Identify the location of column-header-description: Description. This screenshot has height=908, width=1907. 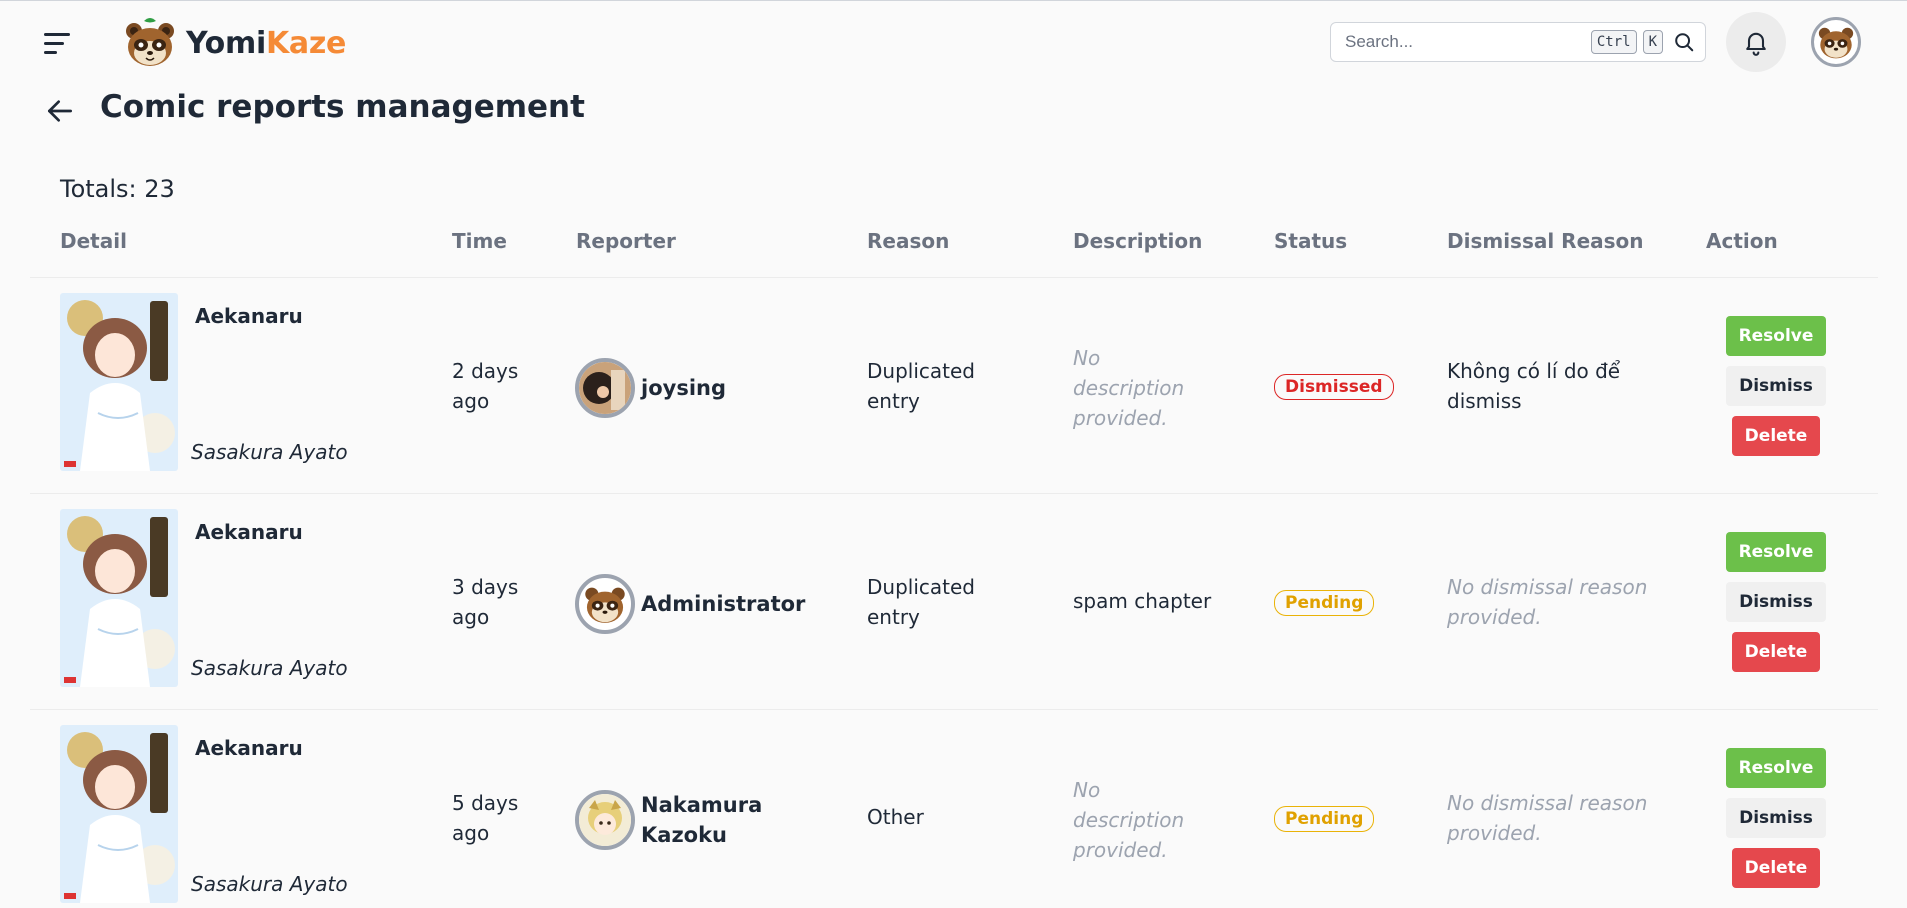
(1138, 241).